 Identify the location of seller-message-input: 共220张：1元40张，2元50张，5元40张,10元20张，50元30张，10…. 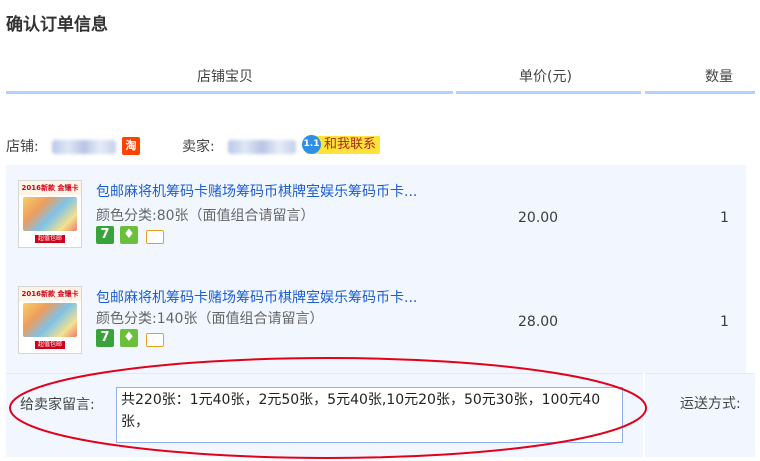
(369, 415).